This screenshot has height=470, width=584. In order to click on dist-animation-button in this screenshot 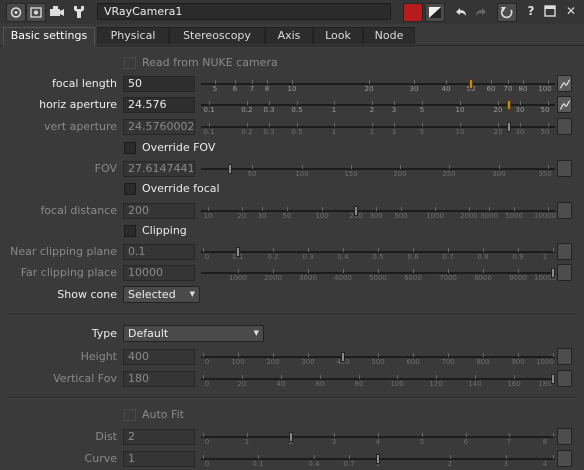, I will do `click(564, 436)`.